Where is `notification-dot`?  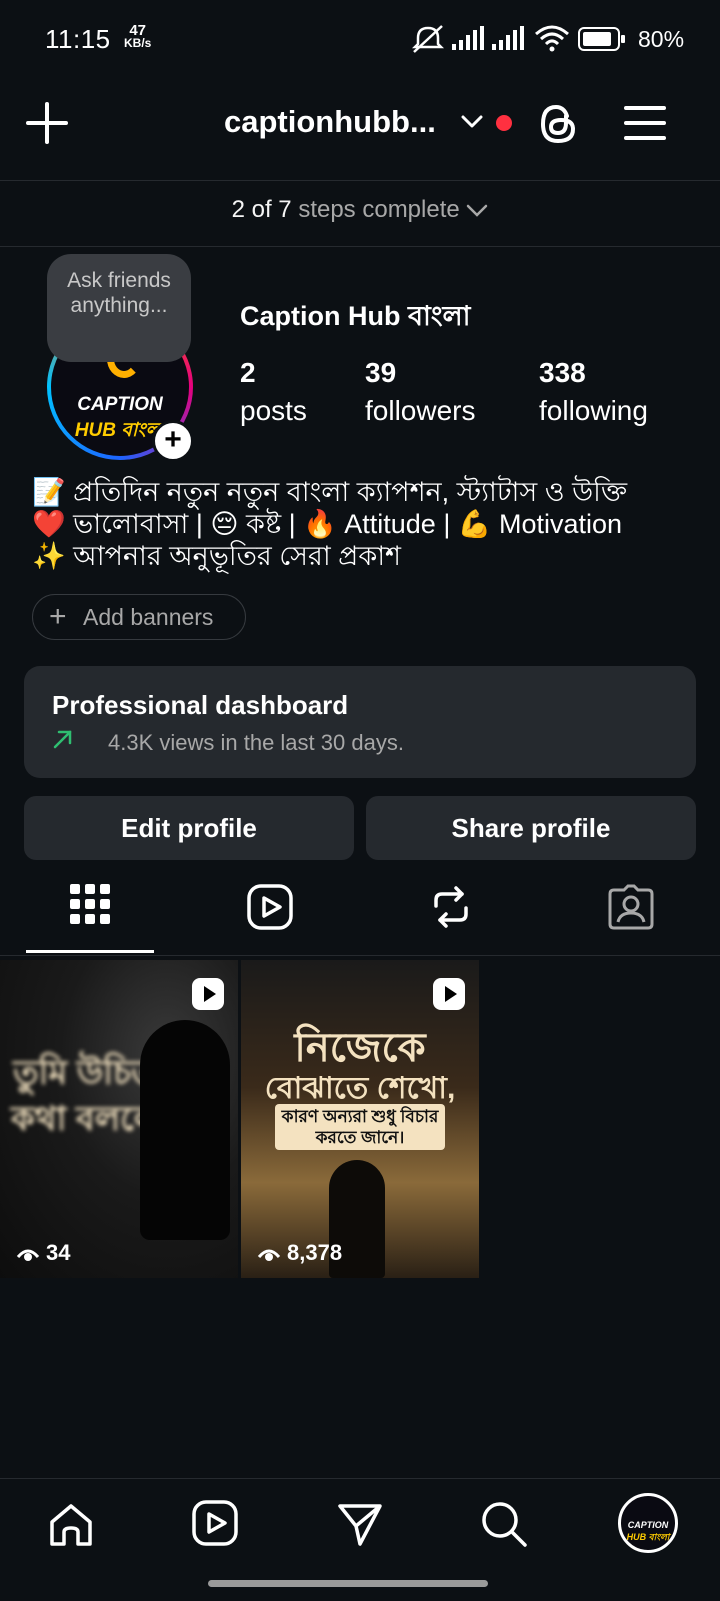
notification-dot is located at coordinates (504, 123).